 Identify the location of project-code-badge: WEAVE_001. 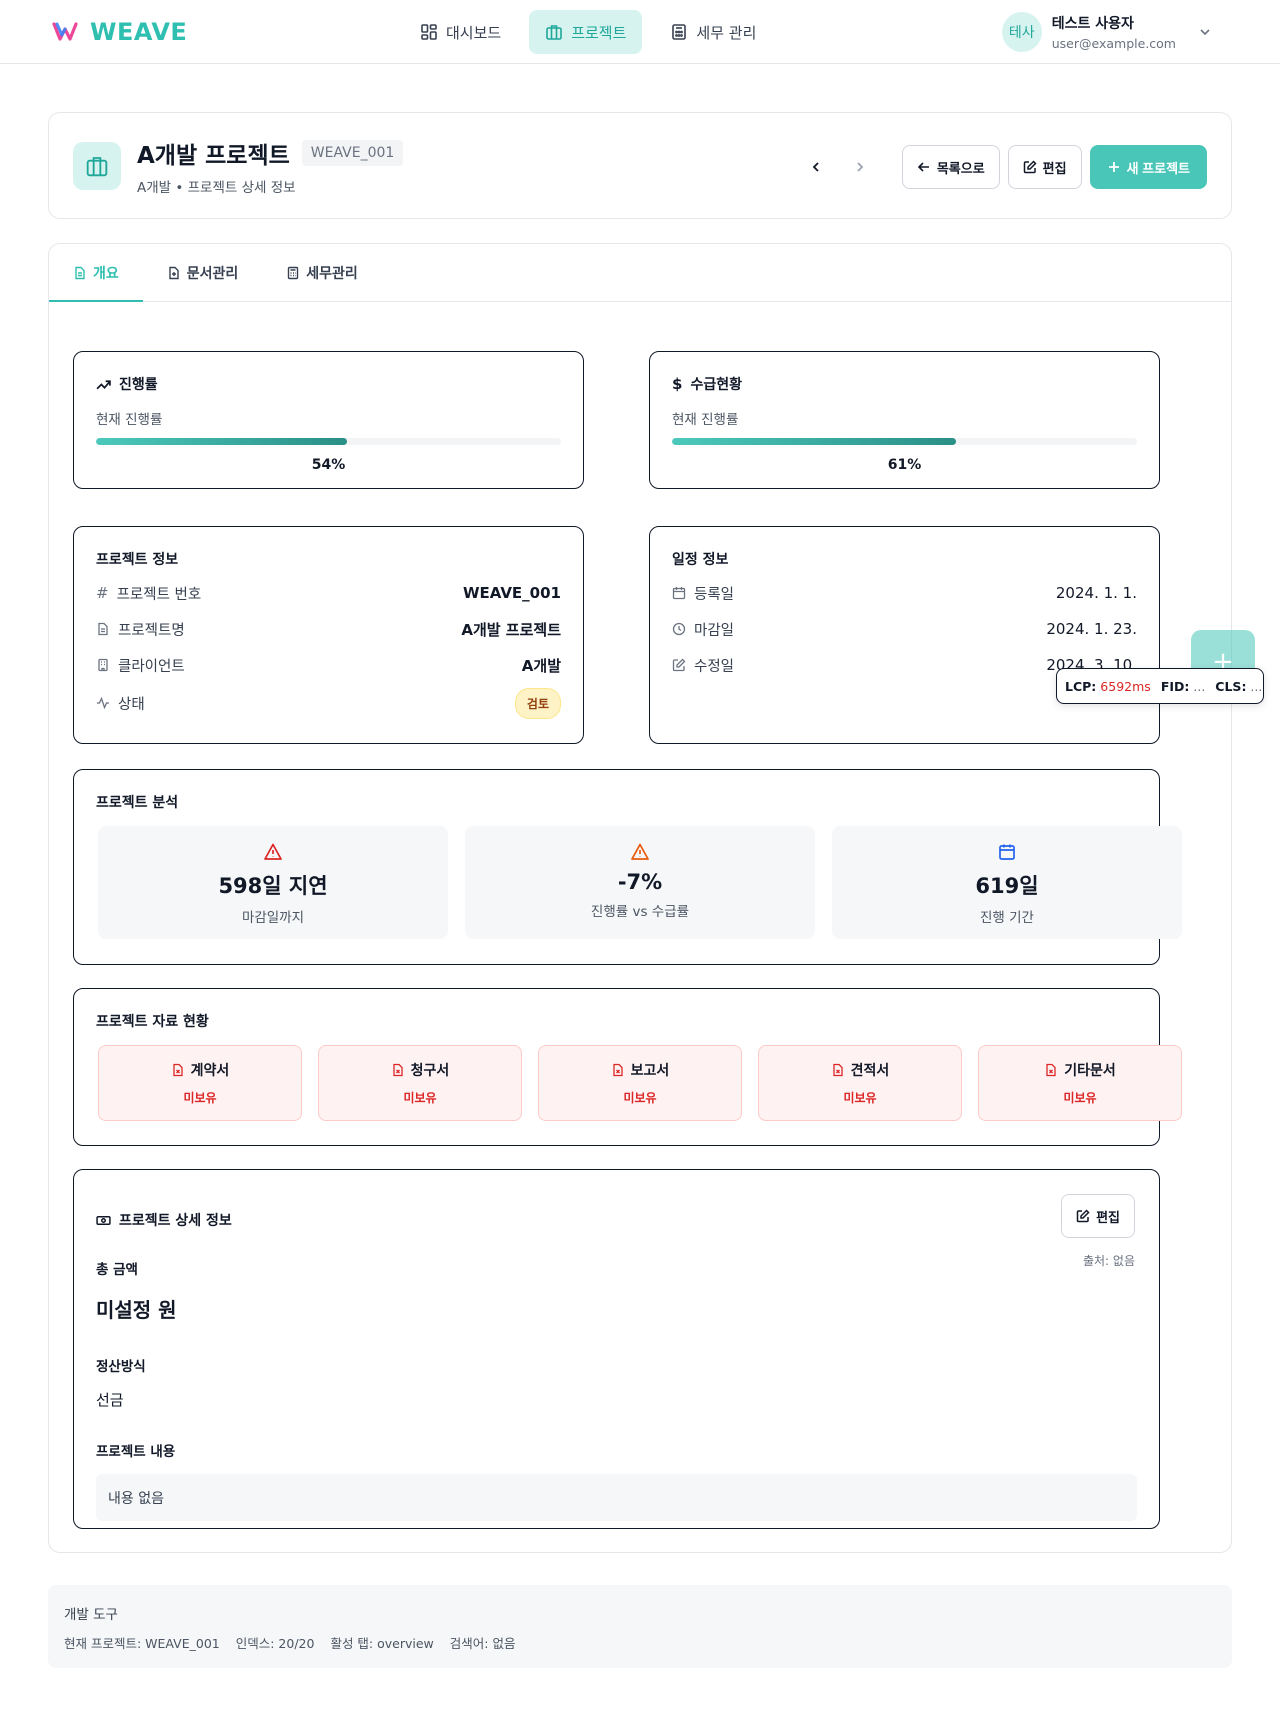
(352, 152).